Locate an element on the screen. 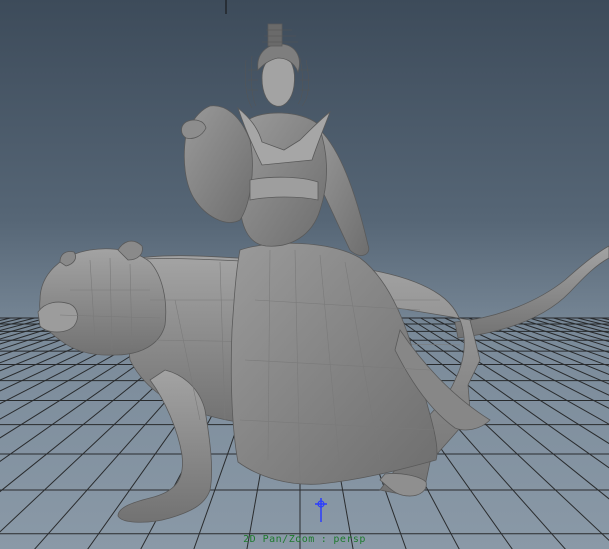  pivot-manipulator-icon is located at coordinates (321, 510).